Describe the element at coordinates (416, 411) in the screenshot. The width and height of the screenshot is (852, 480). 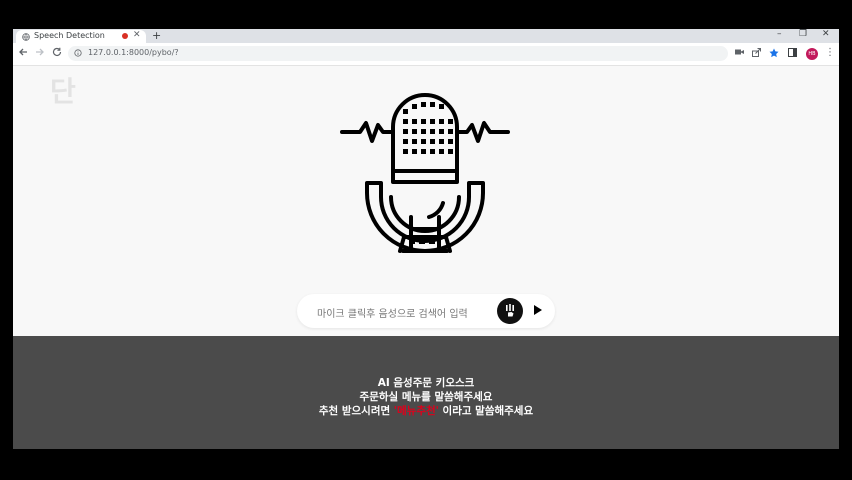
I see `footer-recommend-keyword: '메뉴추천'` at that location.